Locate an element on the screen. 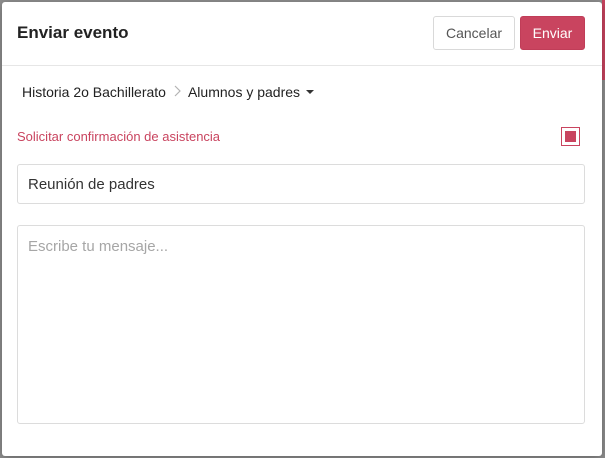  cancel-button: Cancelar is located at coordinates (474, 33).